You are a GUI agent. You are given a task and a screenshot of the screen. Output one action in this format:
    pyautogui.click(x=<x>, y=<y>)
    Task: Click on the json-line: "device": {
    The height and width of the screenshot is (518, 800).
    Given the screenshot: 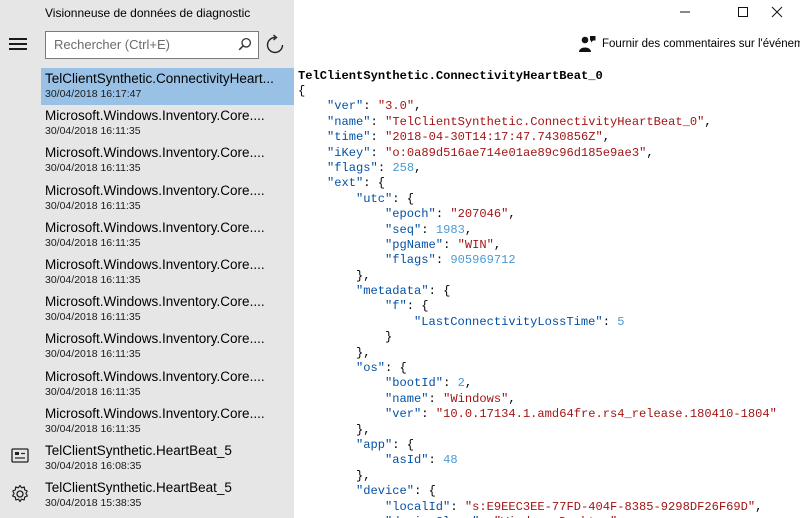 What is the action you would take?
    pyautogui.click(x=549, y=491)
    